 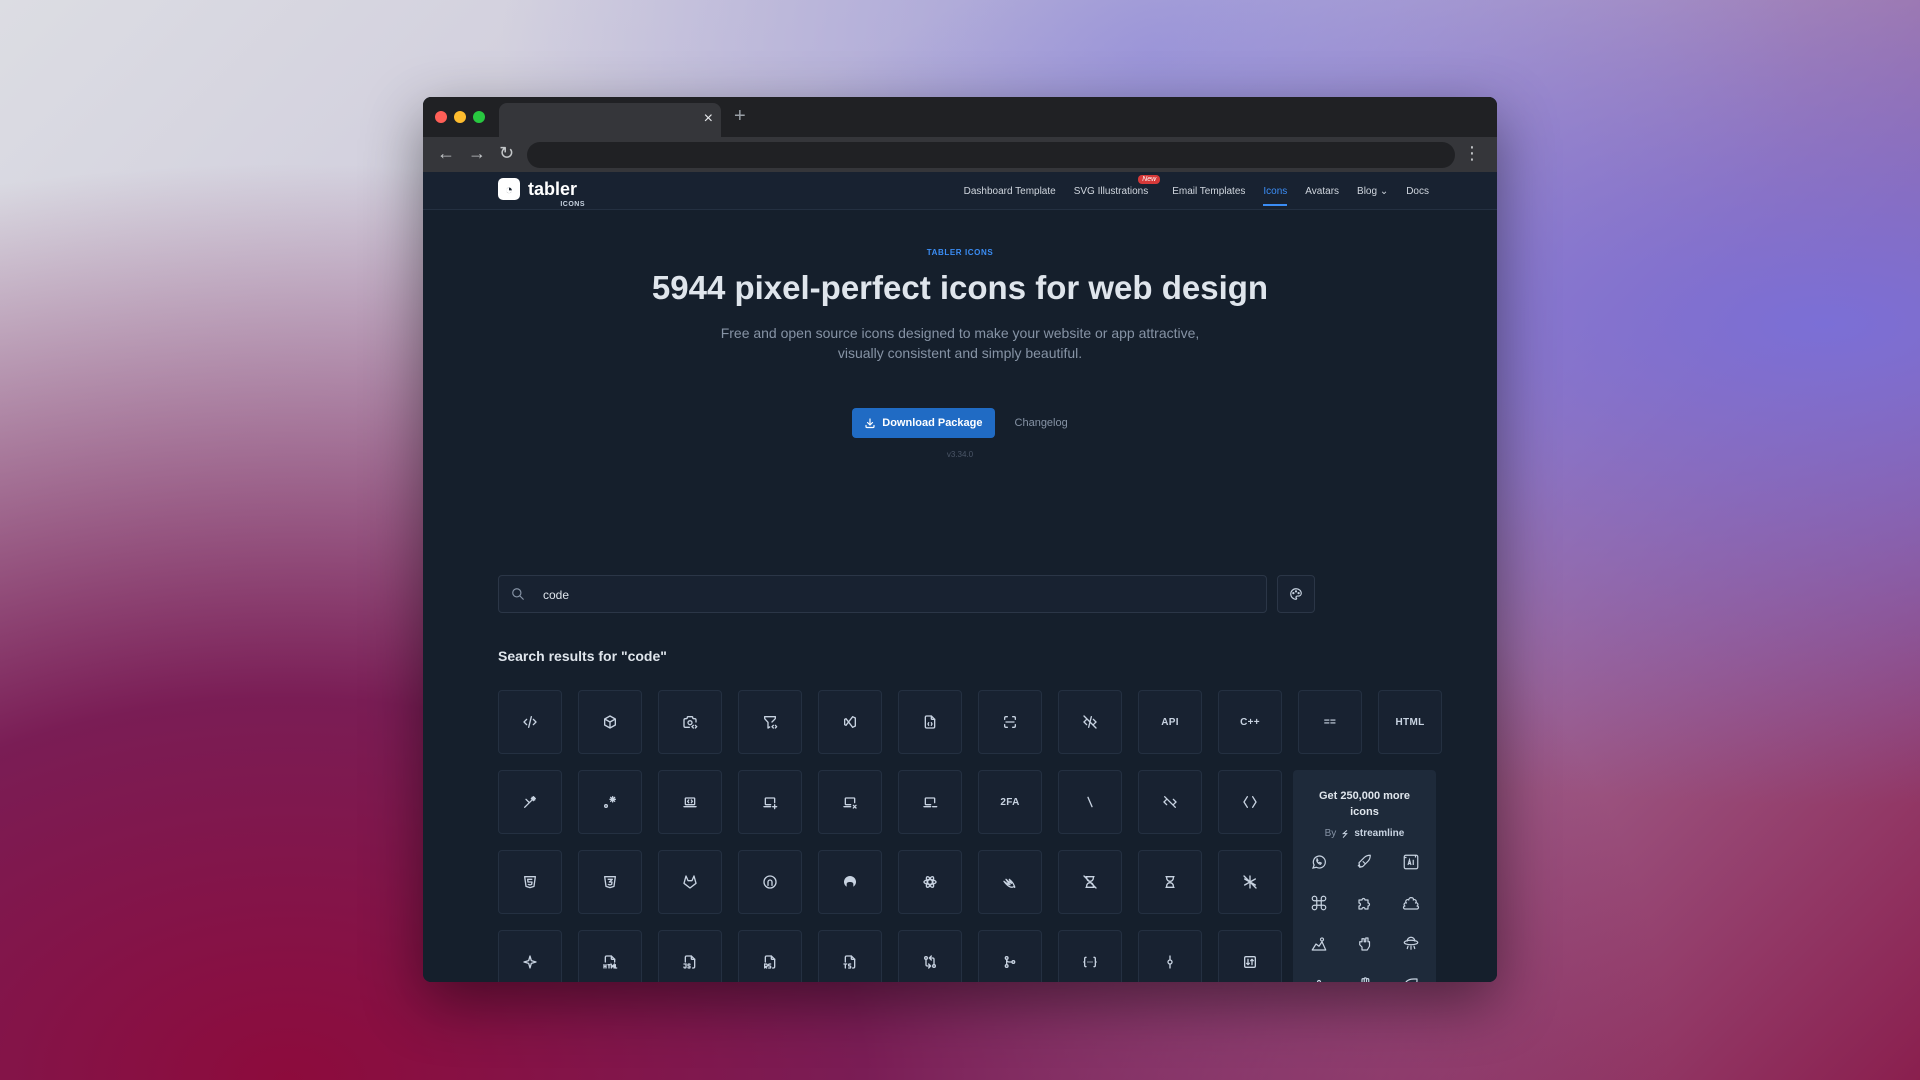 I want to click on equal-double-icon: ==, so click(x=1330, y=722).